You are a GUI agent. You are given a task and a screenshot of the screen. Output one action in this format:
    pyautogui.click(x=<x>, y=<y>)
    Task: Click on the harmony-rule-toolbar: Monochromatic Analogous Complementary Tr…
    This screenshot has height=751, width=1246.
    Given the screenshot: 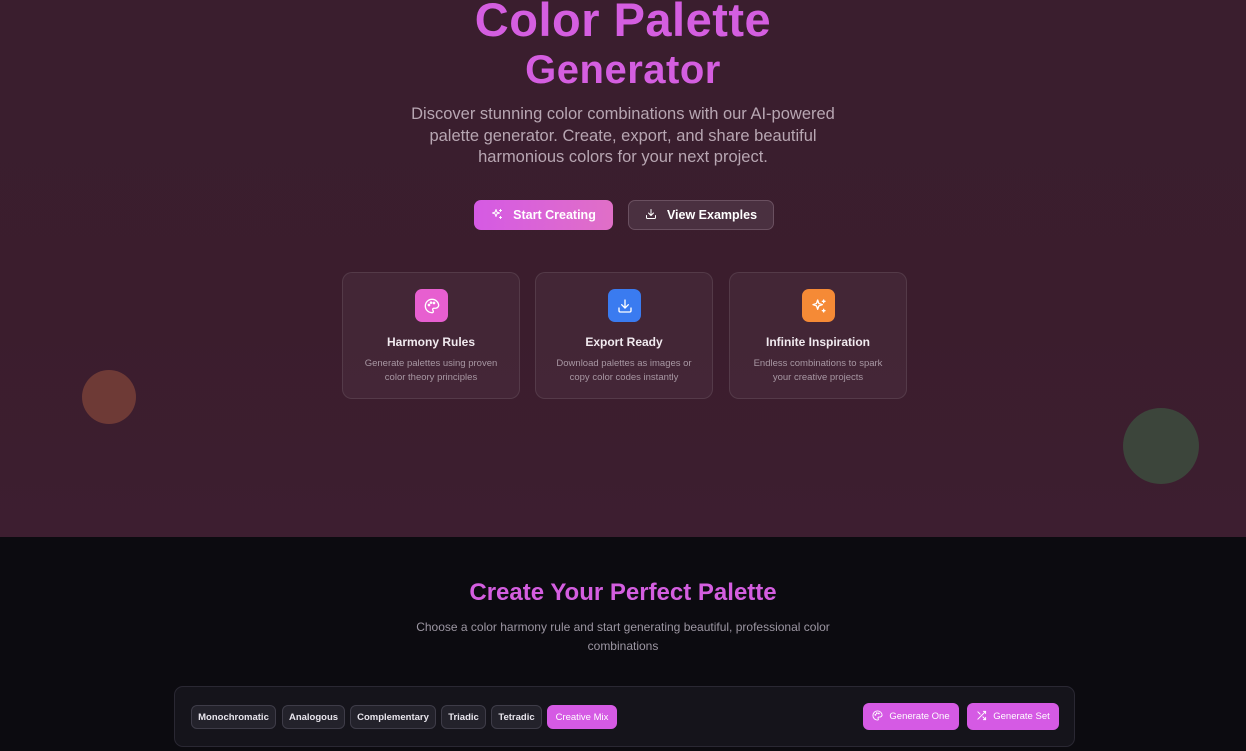 What is the action you would take?
    pyautogui.click(x=624, y=716)
    